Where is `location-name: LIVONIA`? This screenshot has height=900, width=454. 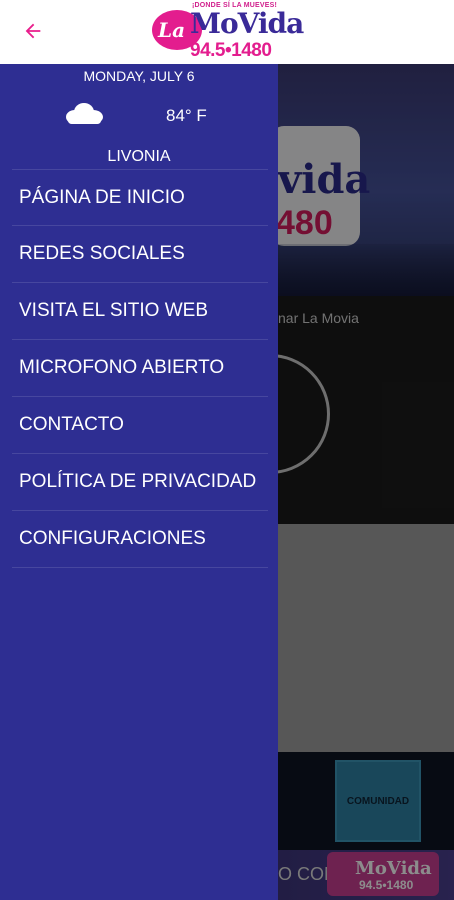
location-name: LIVONIA is located at coordinates (139, 156).